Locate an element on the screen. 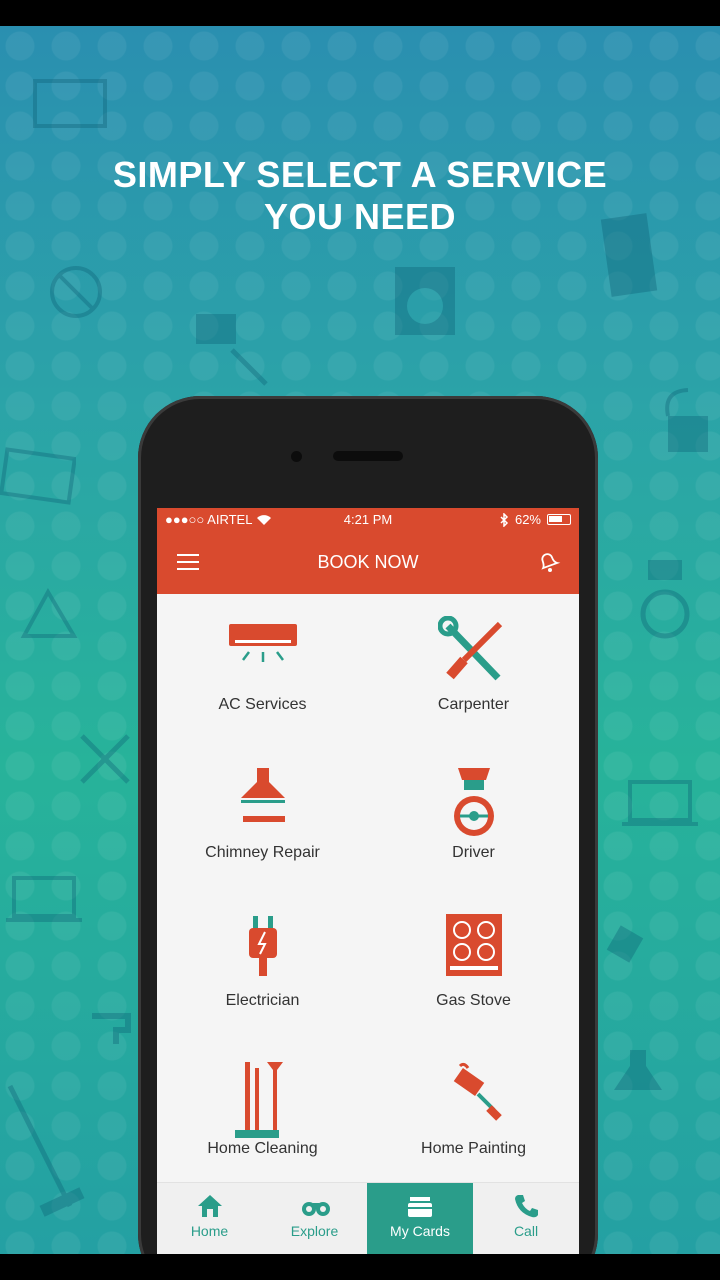  stove-icon is located at coordinates (474, 945).